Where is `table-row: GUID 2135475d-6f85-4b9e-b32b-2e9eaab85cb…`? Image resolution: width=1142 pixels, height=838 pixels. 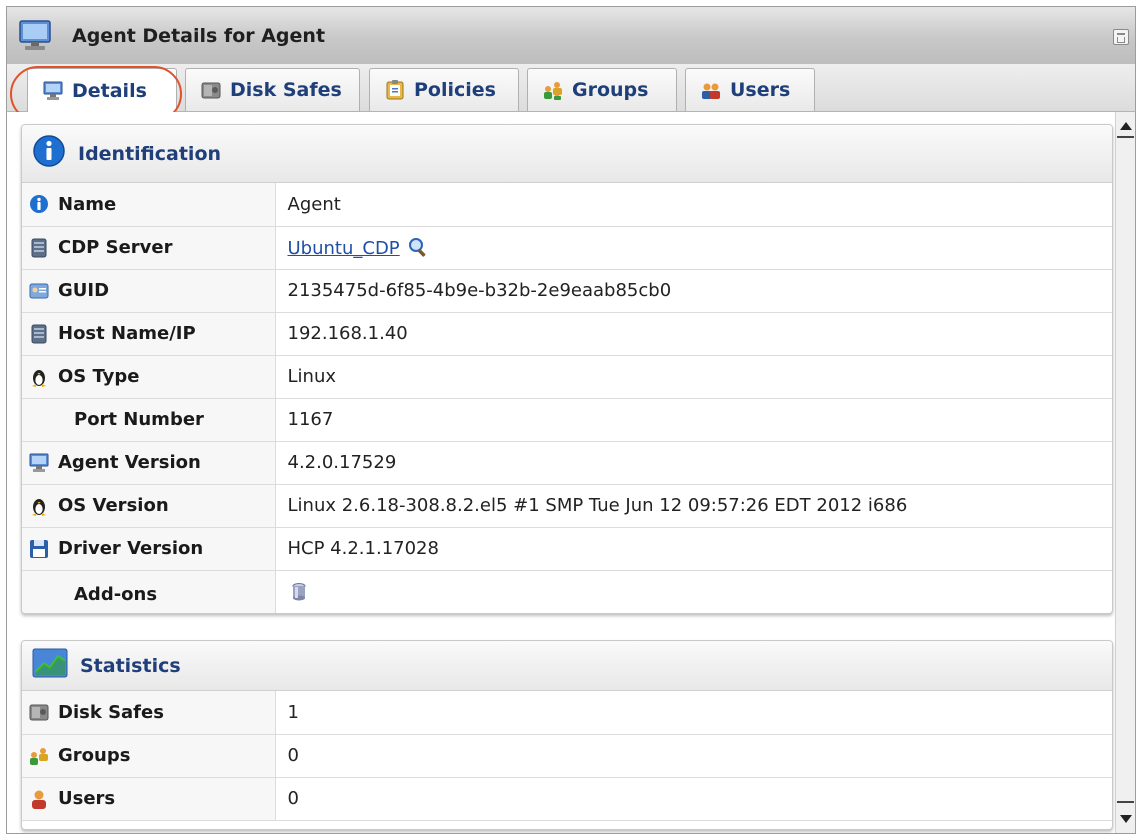 table-row: GUID 2135475d-6f85-4b9e-b32b-2e9eaab85cb… is located at coordinates (567, 291).